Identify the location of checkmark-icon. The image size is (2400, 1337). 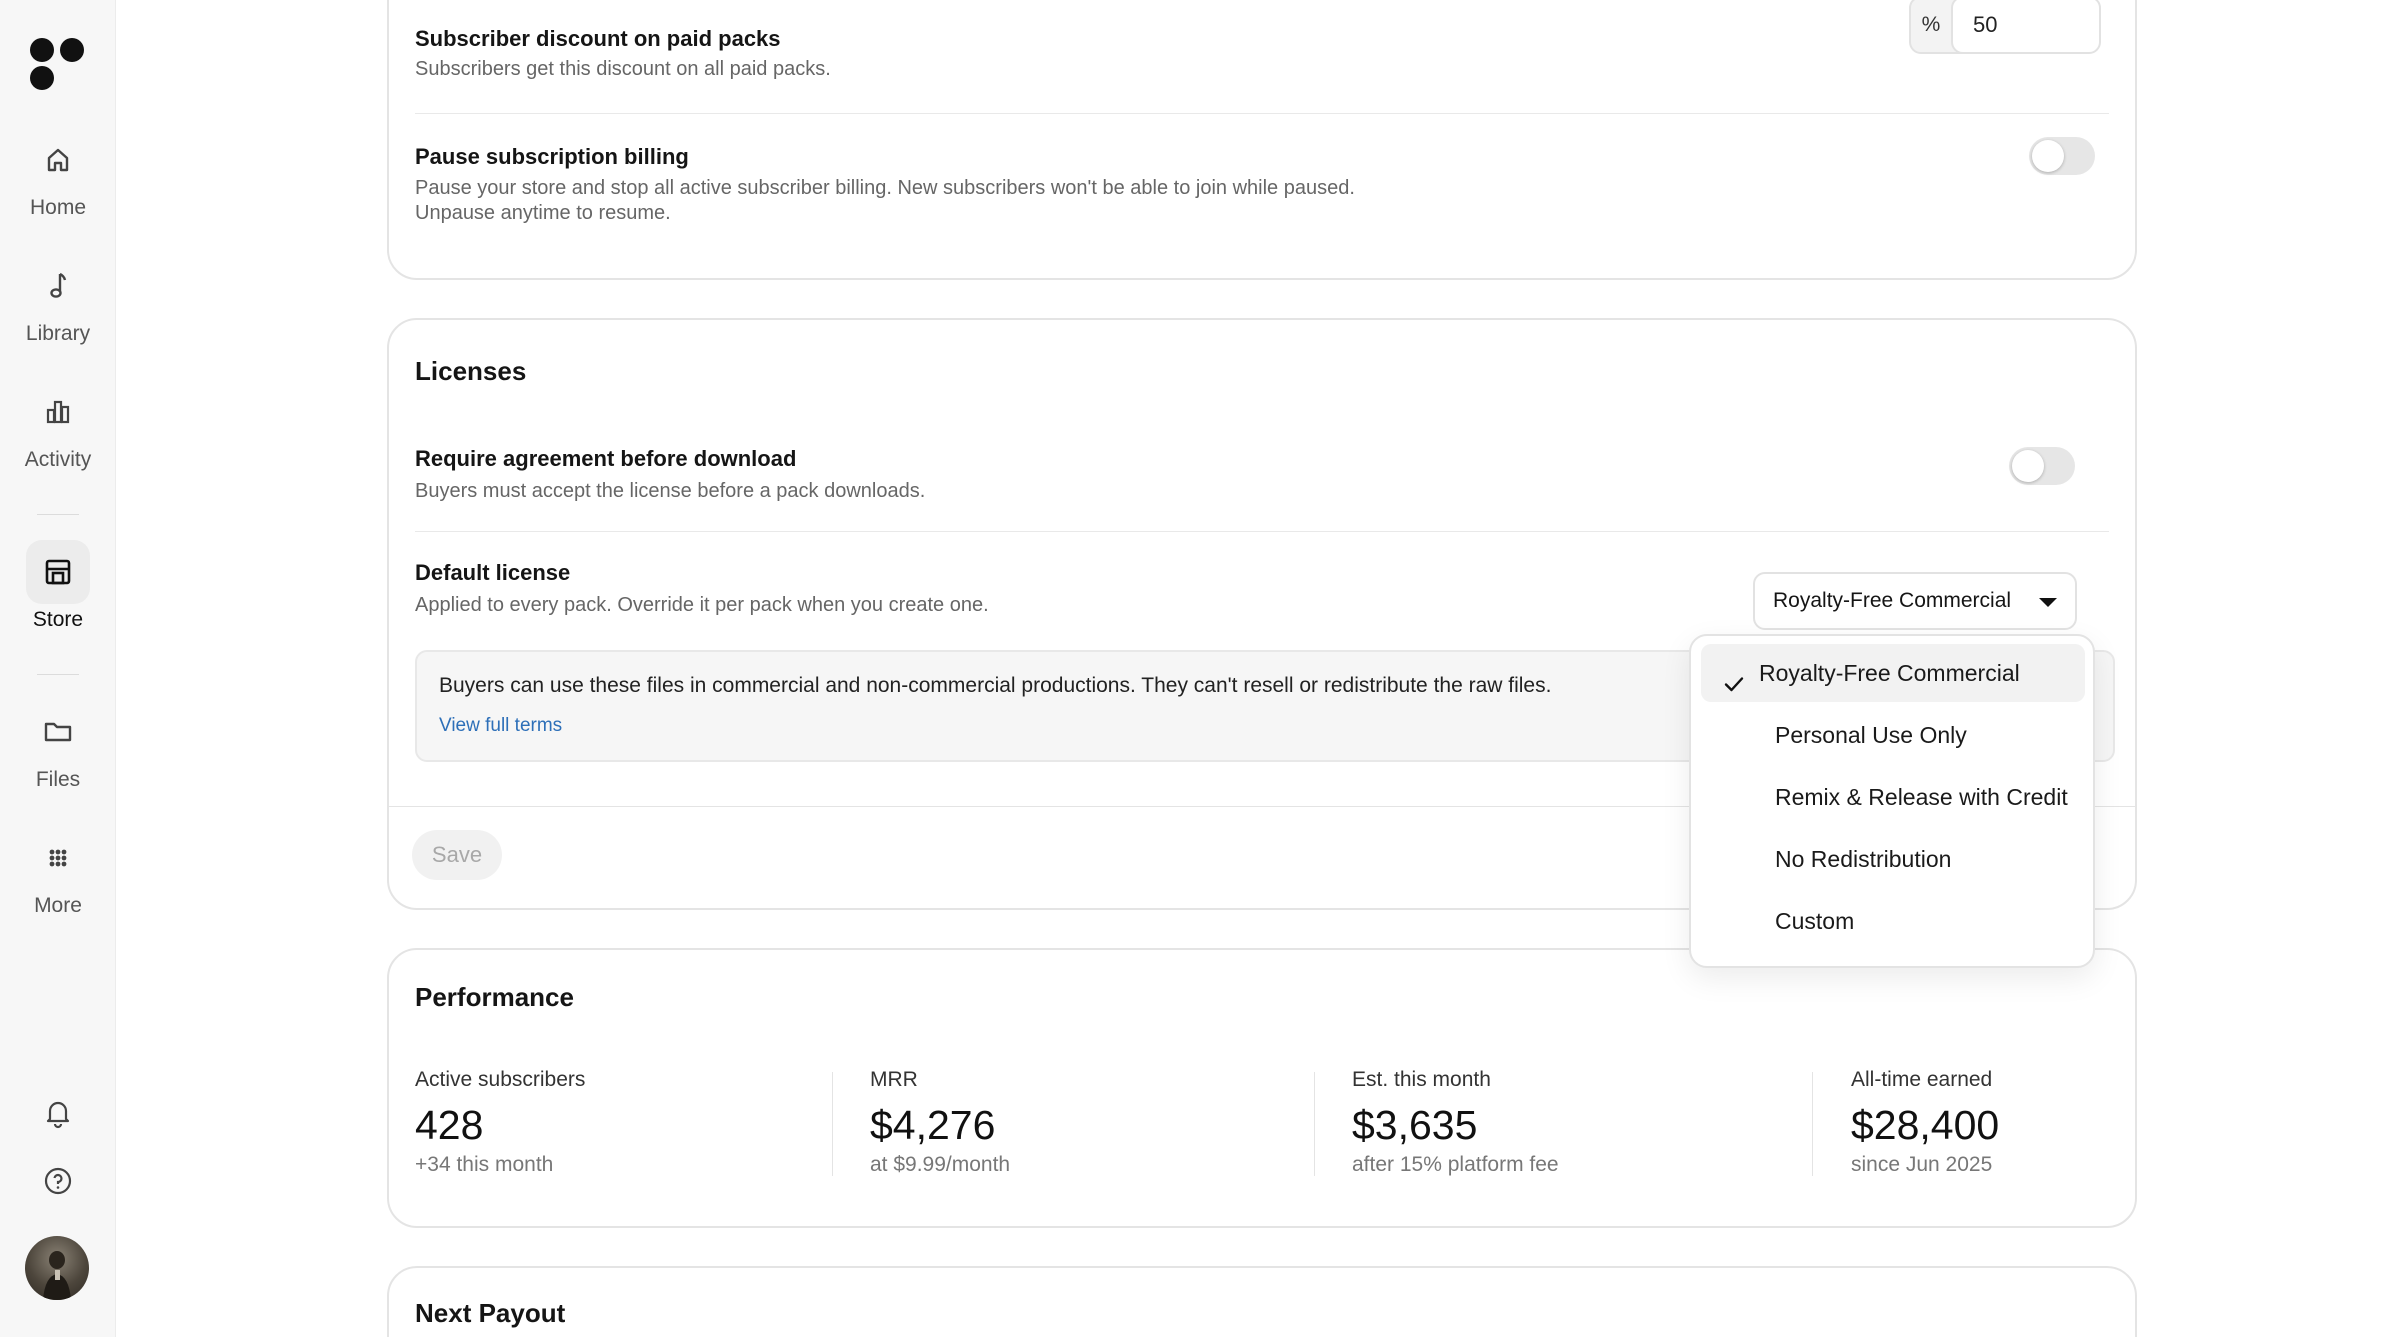
(1734, 676).